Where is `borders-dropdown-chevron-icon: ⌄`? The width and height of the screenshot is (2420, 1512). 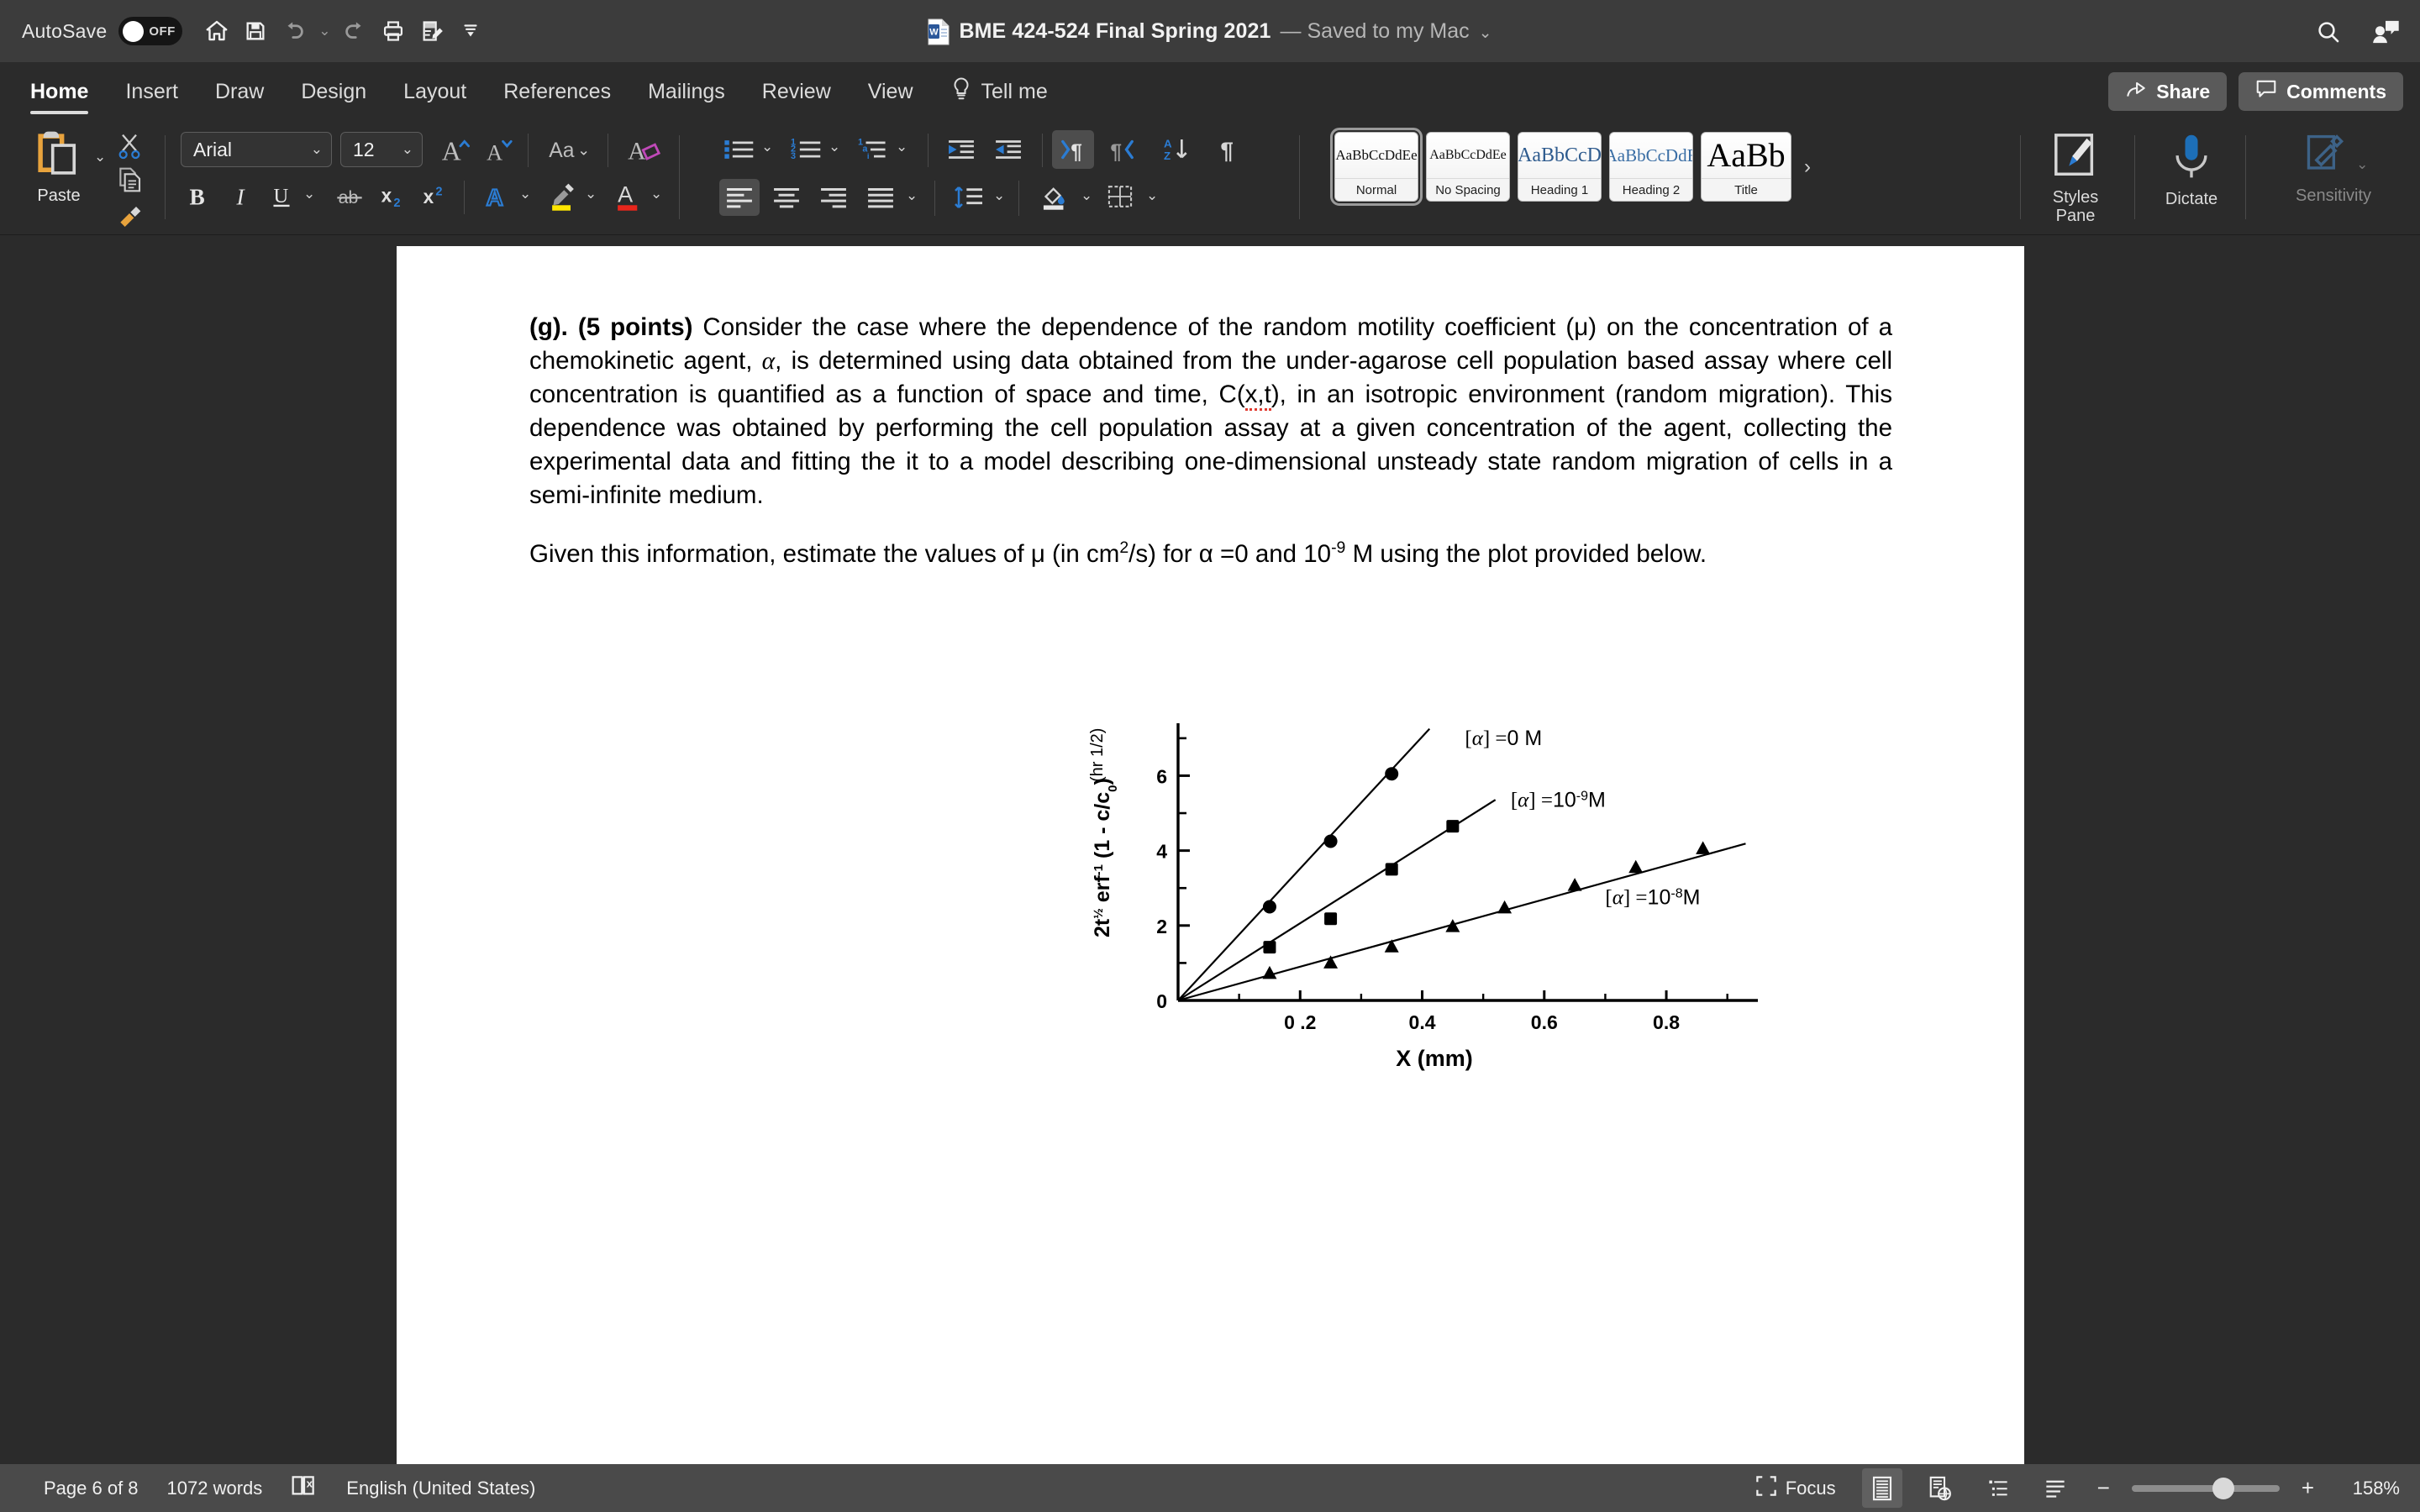
borders-dropdown-chevron-icon: ⌄ is located at coordinates (1152, 195).